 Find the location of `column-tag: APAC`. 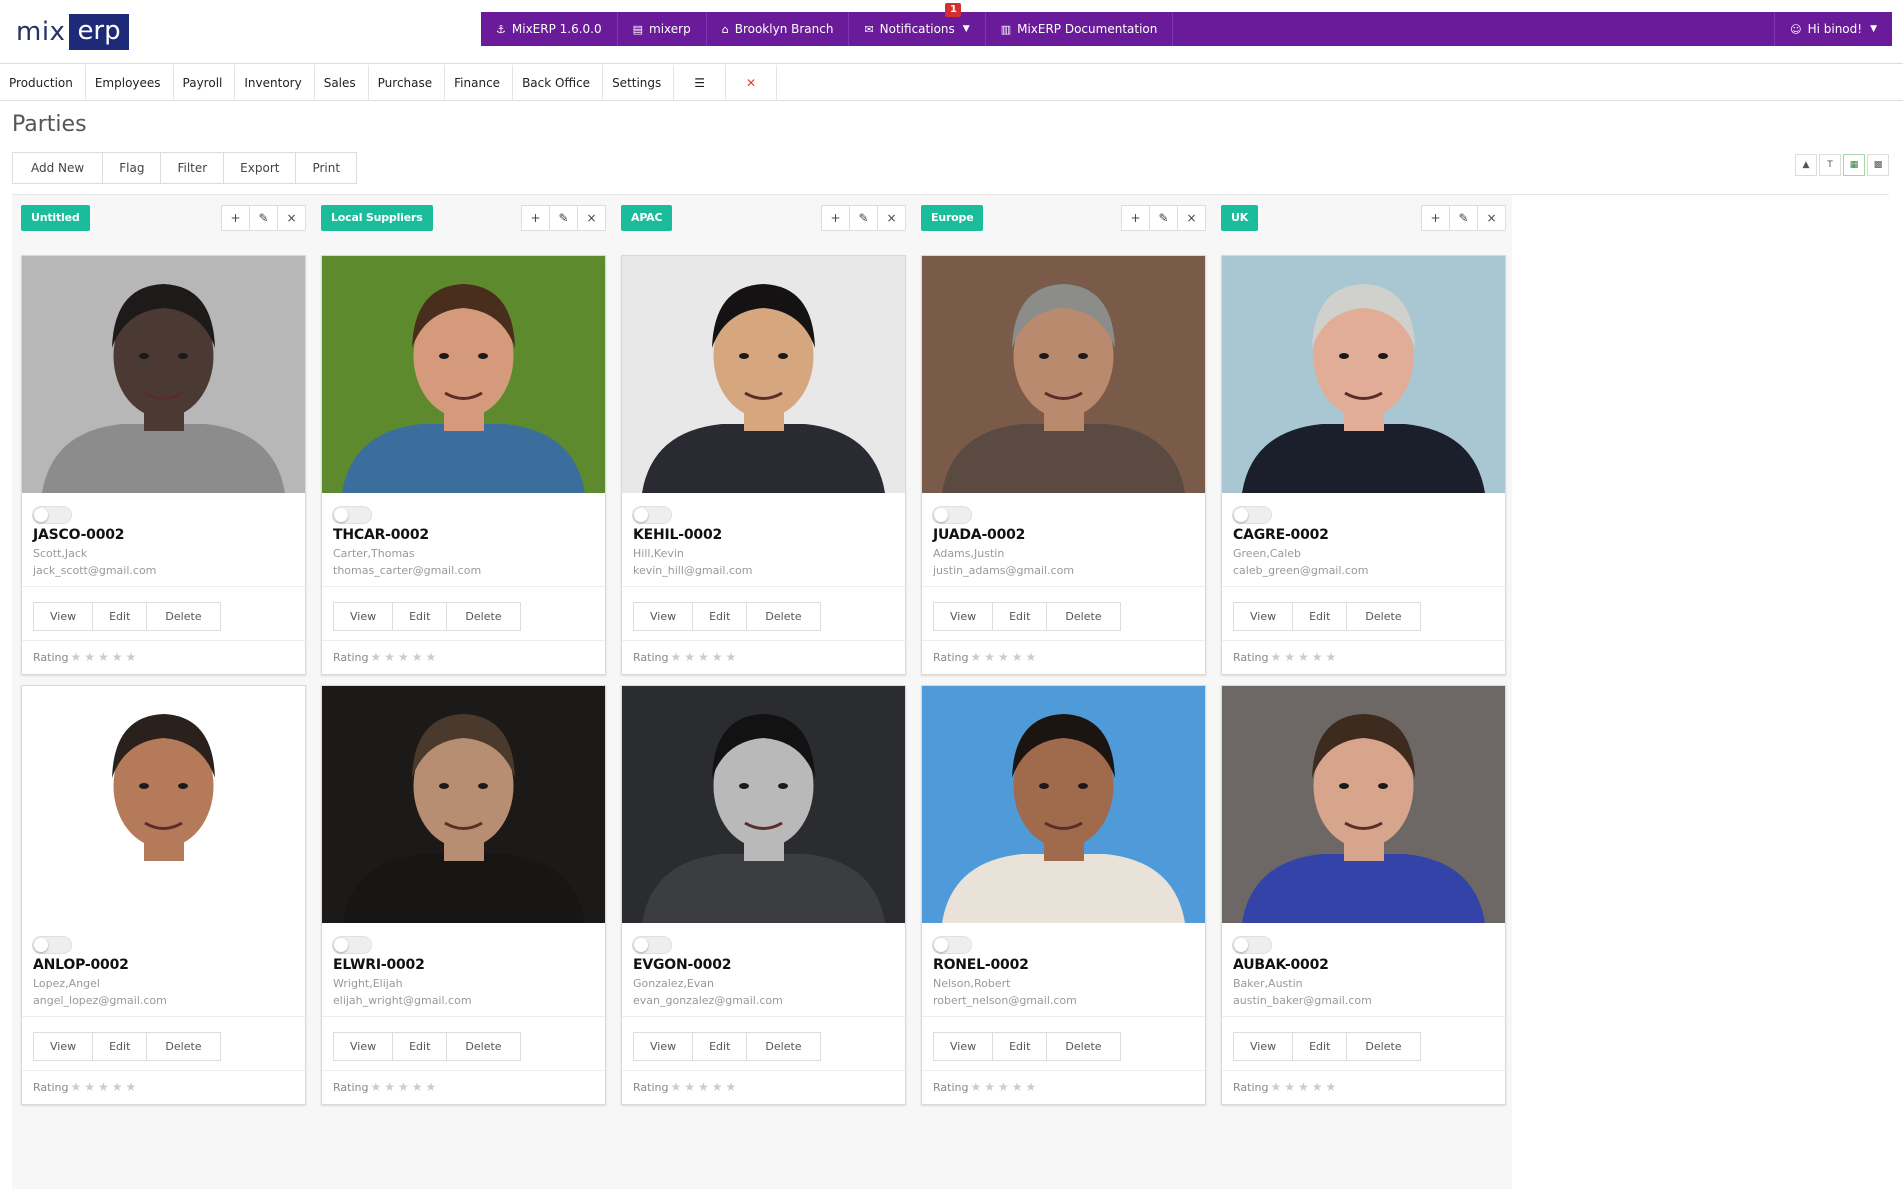

column-tag: APAC is located at coordinates (647, 218).